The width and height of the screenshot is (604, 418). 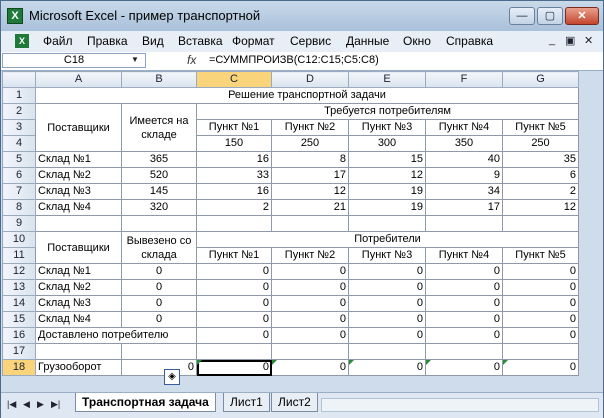 What do you see at coordinates (464, 191) in the screenshot?
I see `cost-cell: 34` at bounding box center [464, 191].